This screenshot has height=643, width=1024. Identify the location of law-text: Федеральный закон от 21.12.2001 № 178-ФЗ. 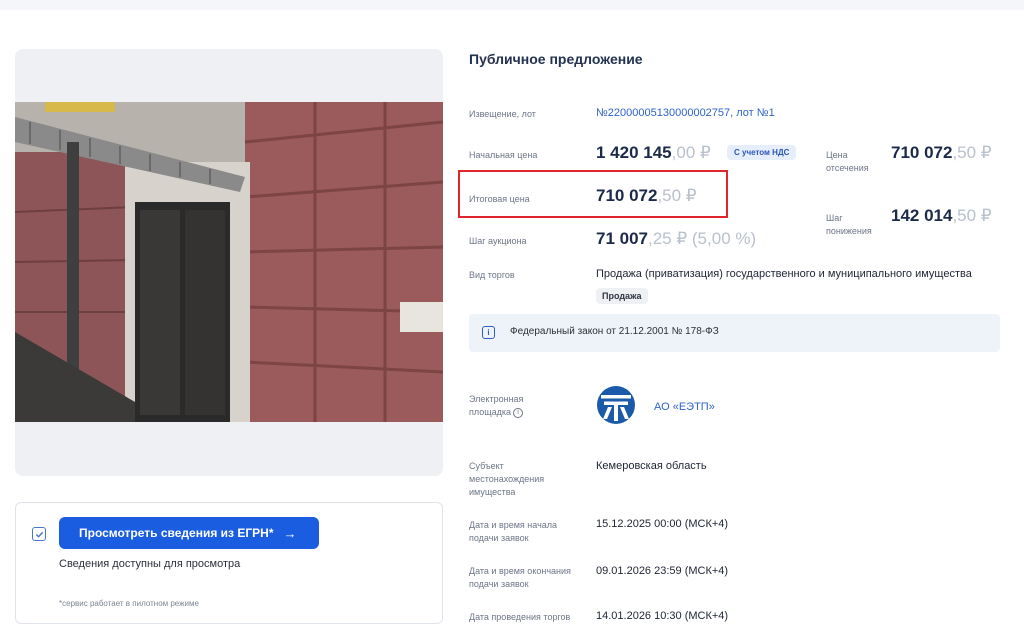
(614, 331).